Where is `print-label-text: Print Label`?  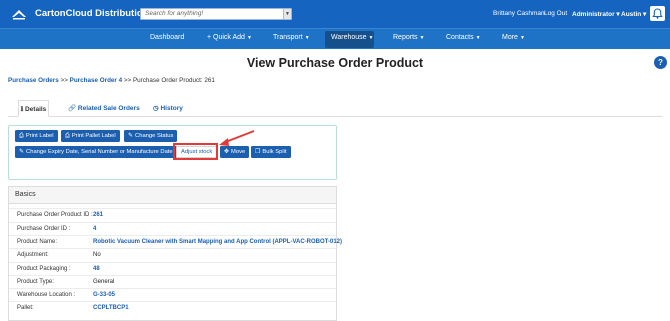
print-label-text: Print Label is located at coordinates (39, 136).